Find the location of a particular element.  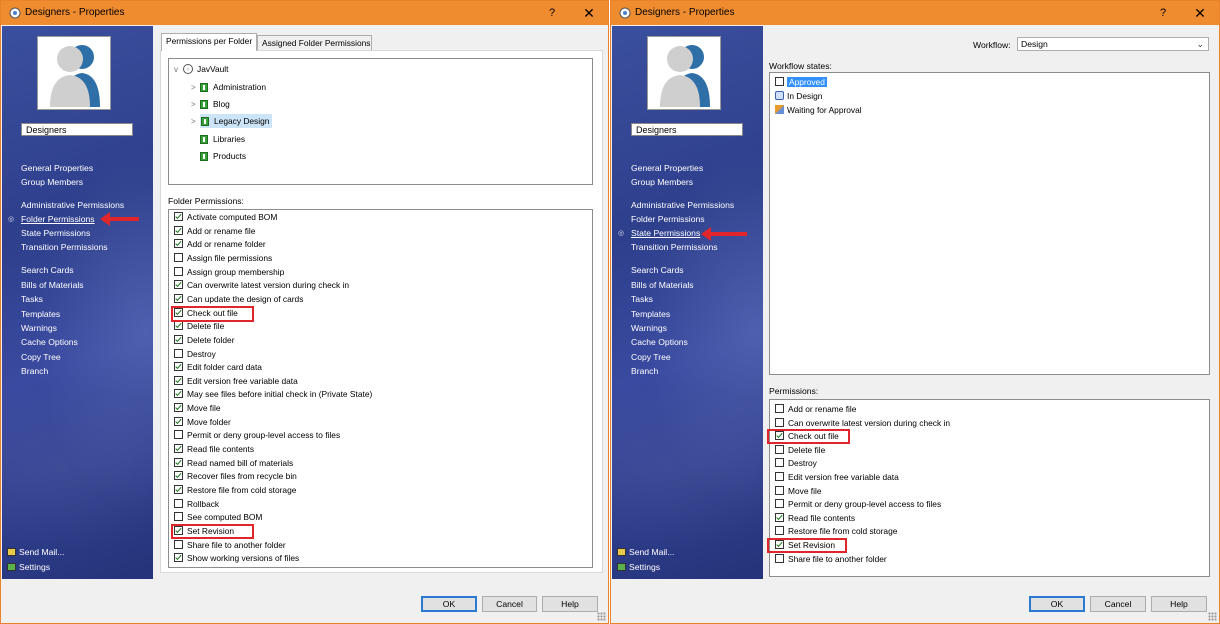

tree-root: v JavVault is located at coordinates (201, 69).